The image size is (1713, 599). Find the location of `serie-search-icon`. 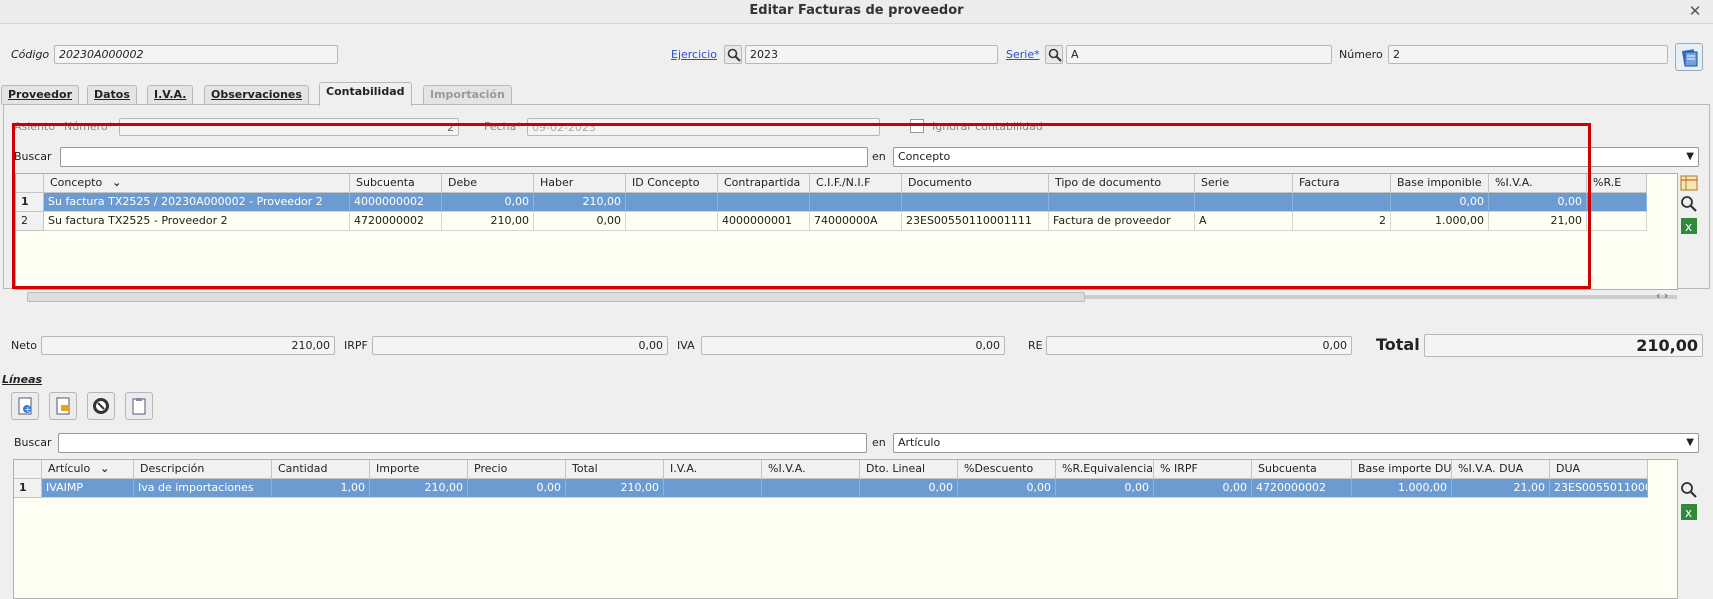

serie-search-icon is located at coordinates (1054, 54).